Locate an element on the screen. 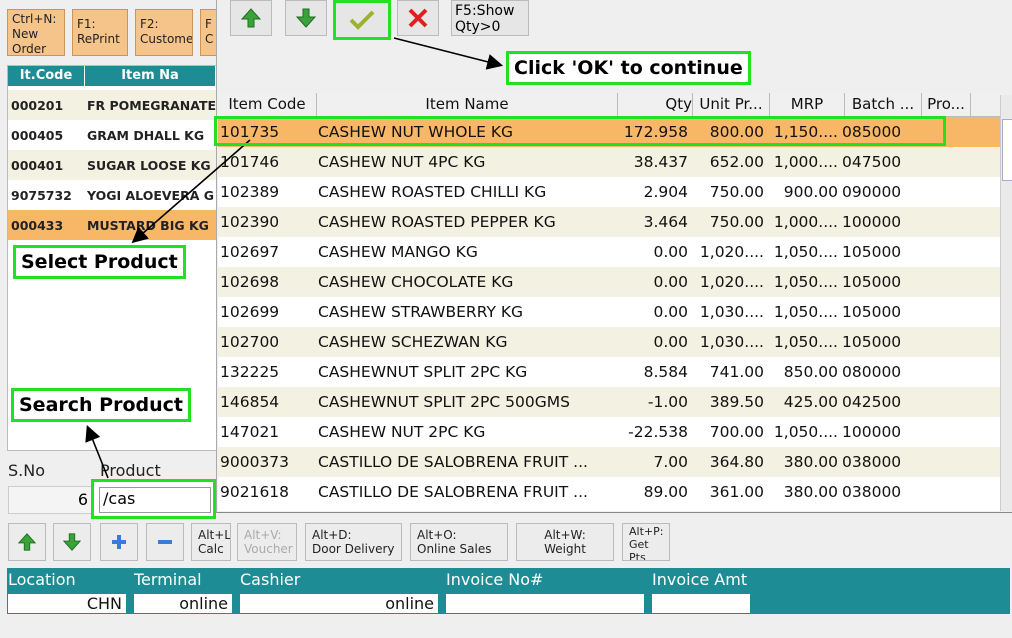 The image size is (1012, 638). get-points-button: Alt+P: Get Pts is located at coordinates (646, 542).